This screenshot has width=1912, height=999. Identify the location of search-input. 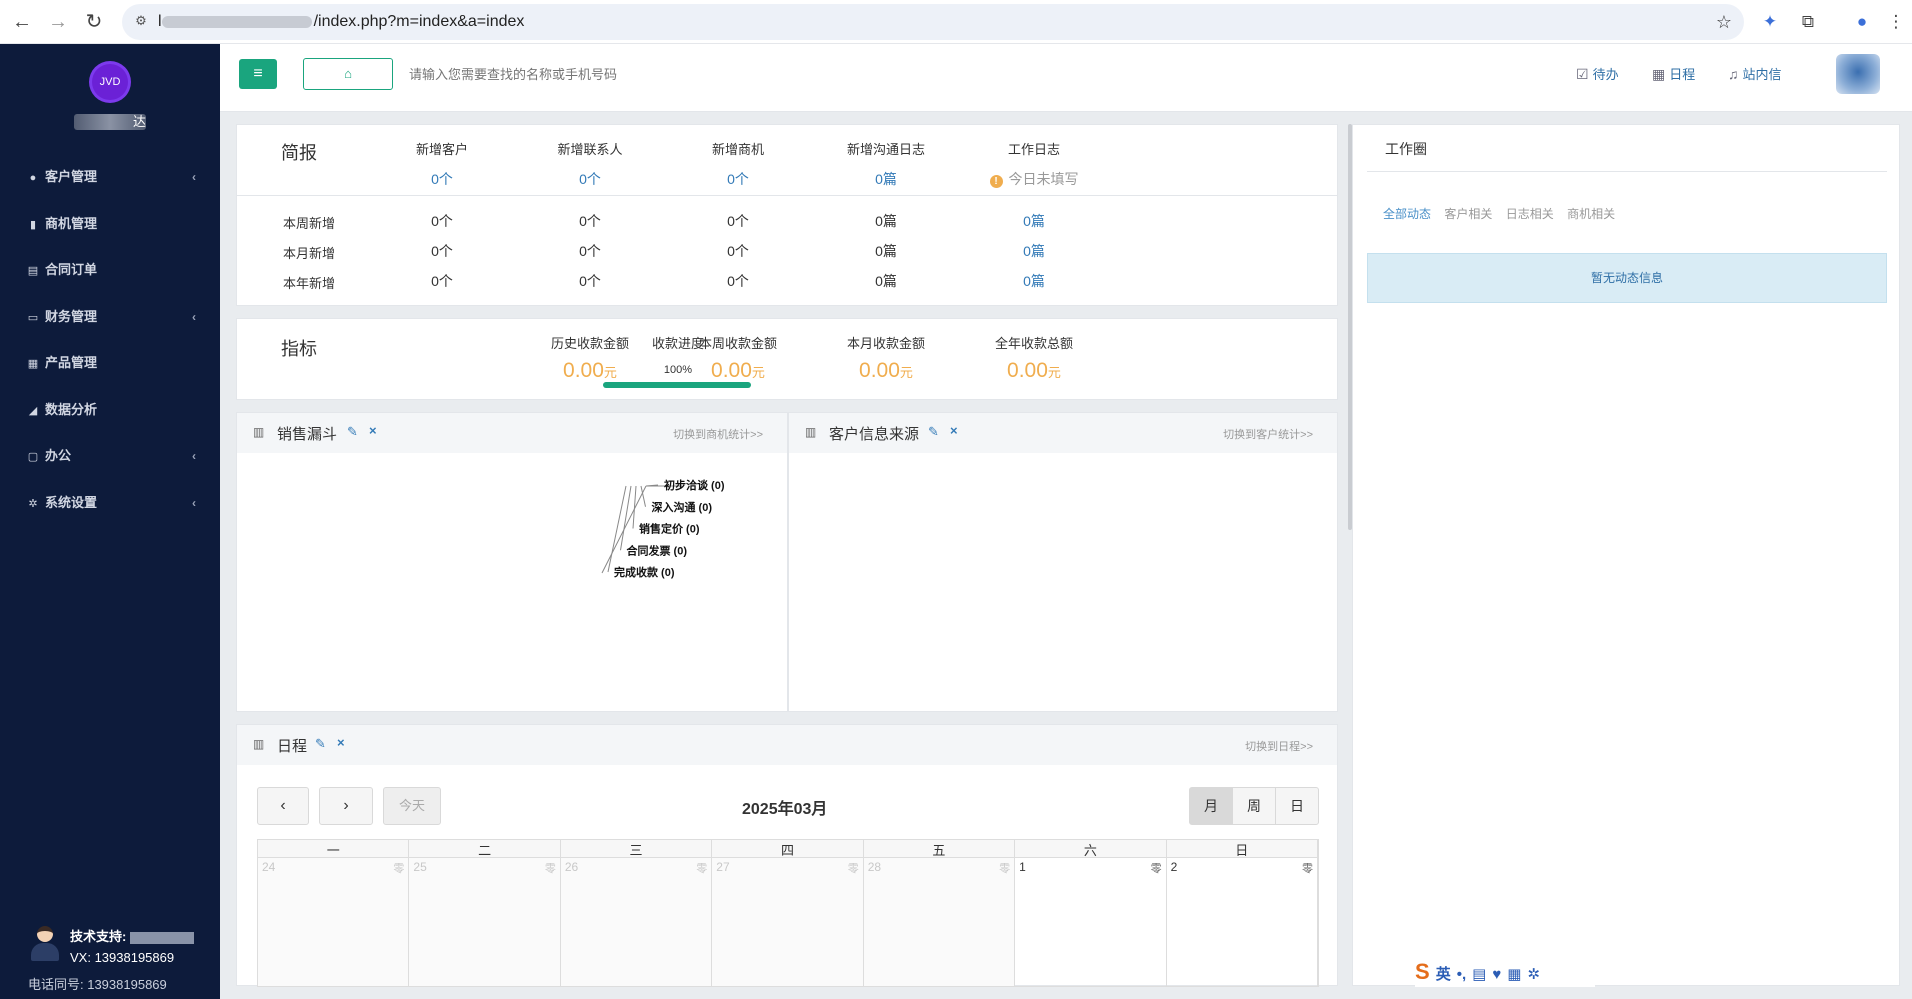
(609, 74).